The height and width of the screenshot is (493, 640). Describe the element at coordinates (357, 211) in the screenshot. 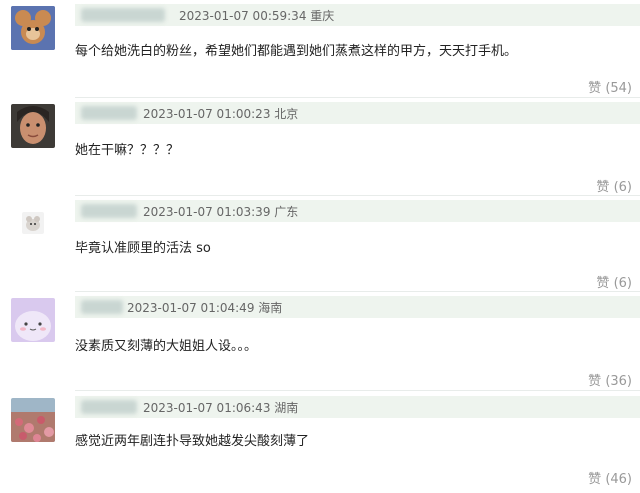

I see `comment-meta-bar: 2023-01-07 01:03:39 广东` at that location.